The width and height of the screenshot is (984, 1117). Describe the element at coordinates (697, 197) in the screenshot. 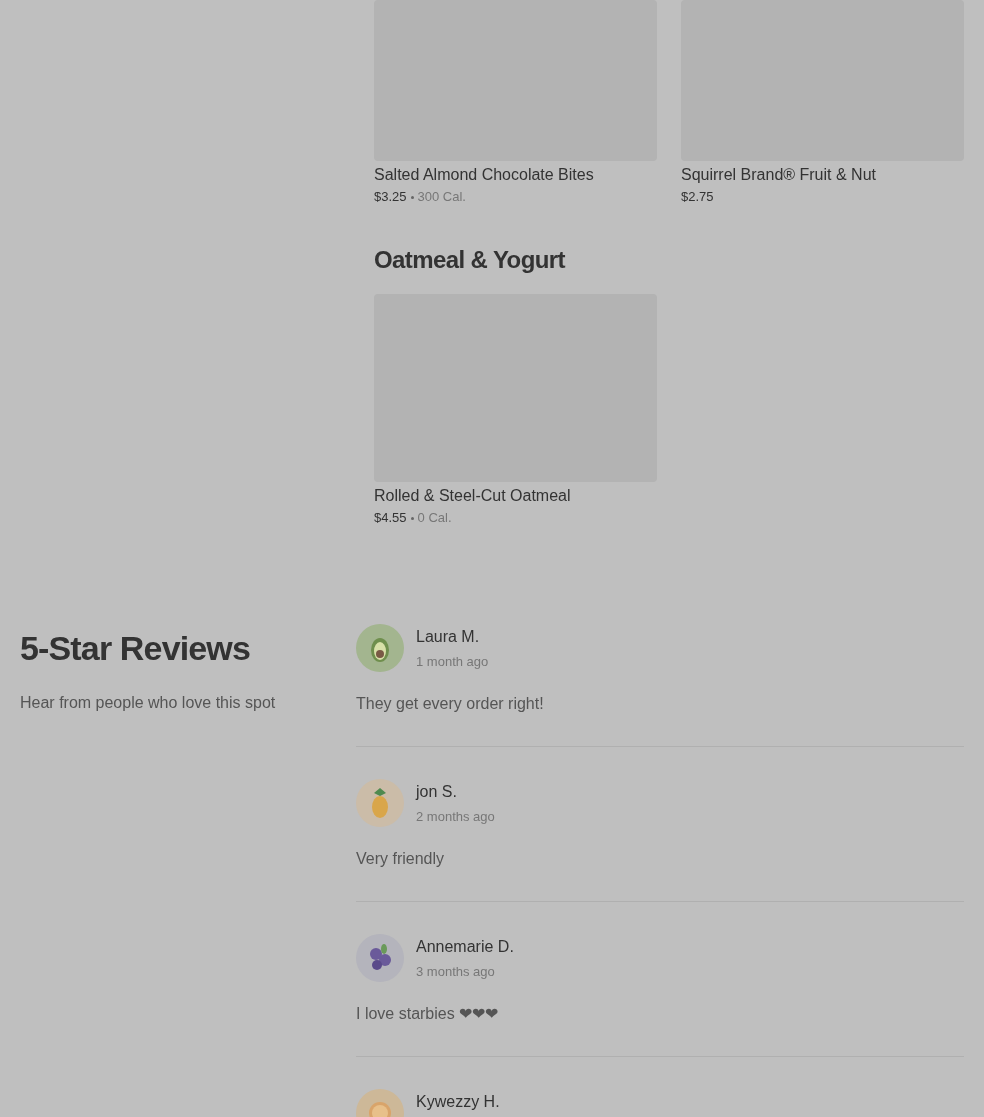

I see `item-price: $2.75` at that location.